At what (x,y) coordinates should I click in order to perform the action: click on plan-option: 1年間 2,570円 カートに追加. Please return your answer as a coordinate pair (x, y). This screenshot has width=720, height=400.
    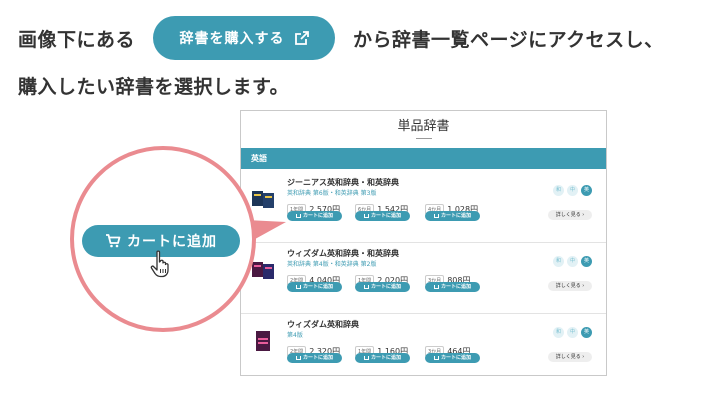
    Looking at the image, I should click on (322, 210).